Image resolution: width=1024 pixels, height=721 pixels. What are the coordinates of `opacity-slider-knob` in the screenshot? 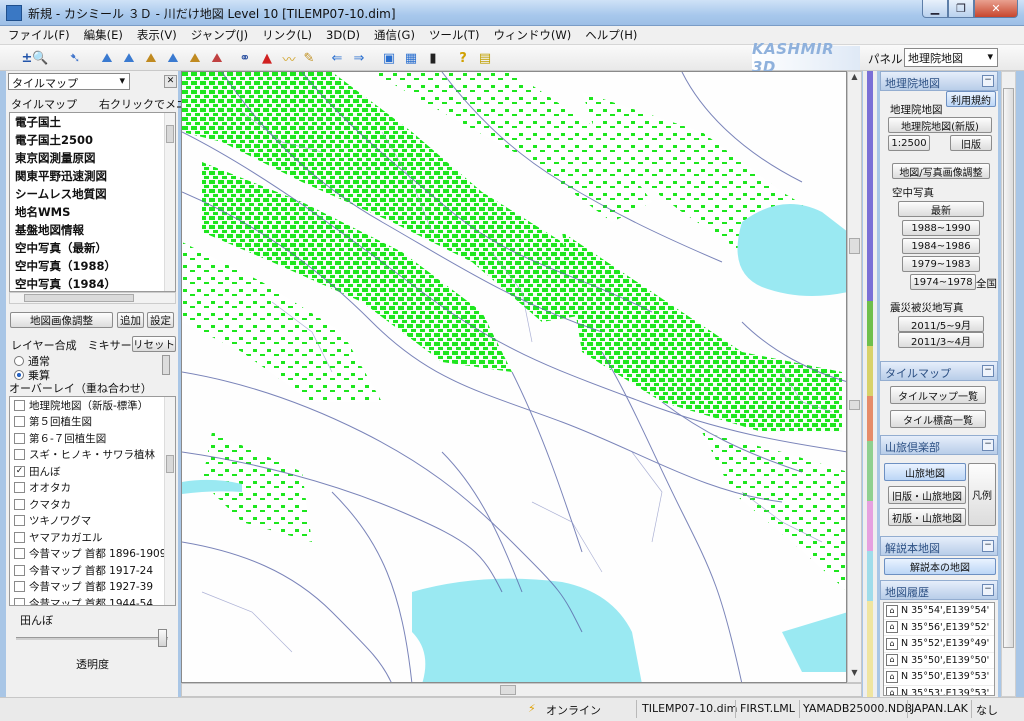 It's located at (162, 638).